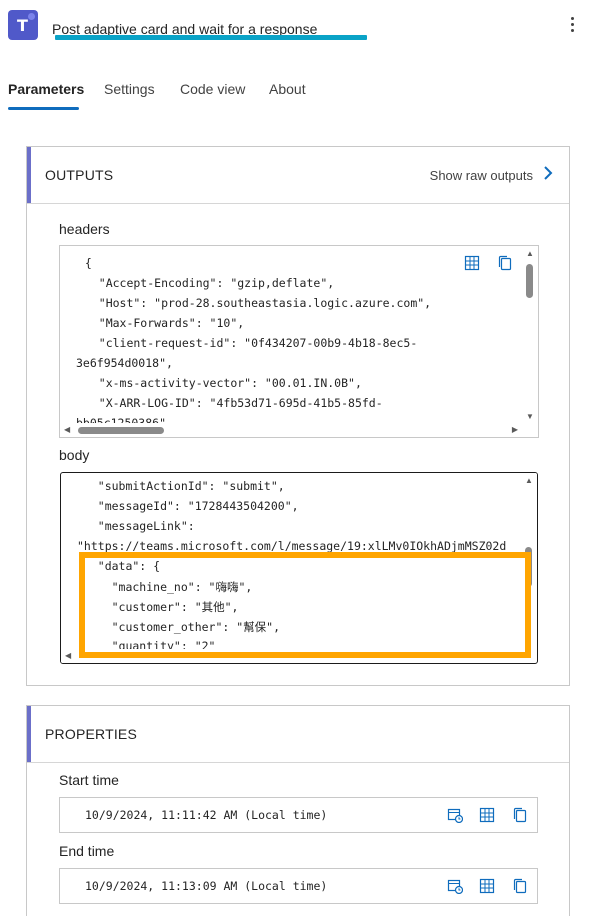  What do you see at coordinates (43, 108) in the screenshot?
I see `active-tab-indicator` at bounding box center [43, 108].